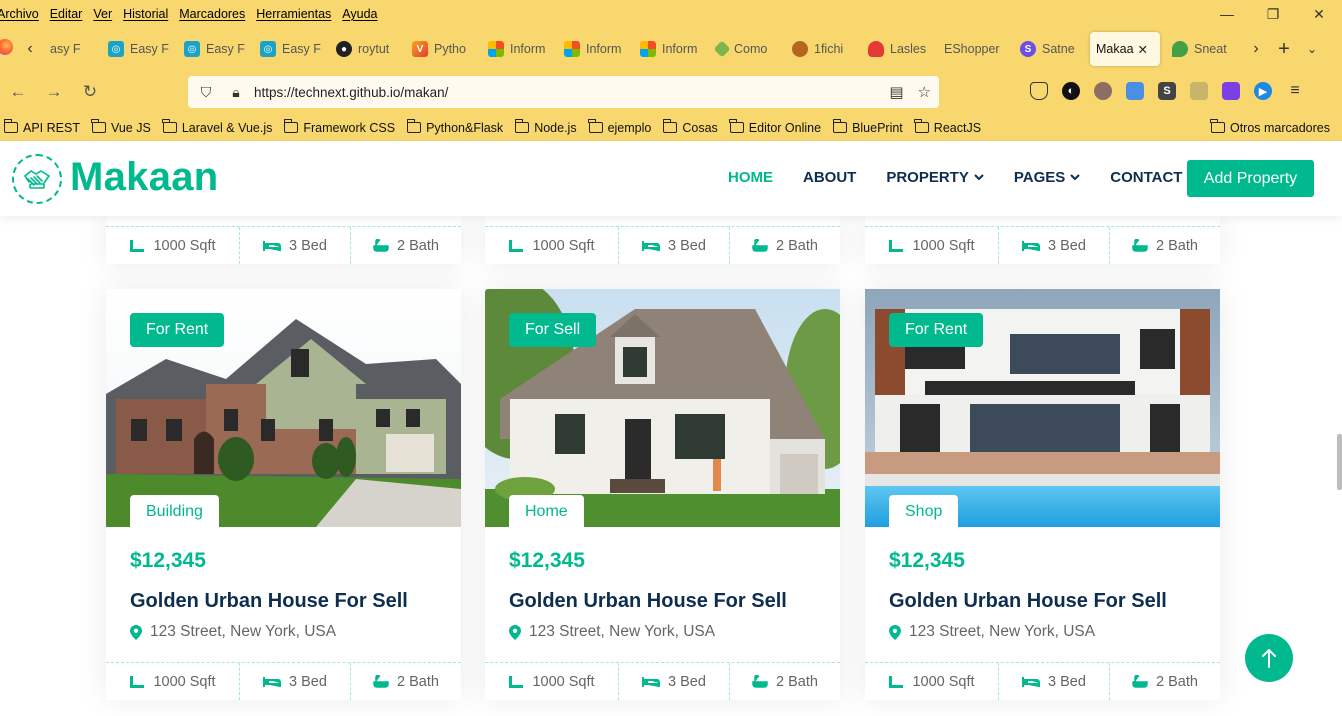 This screenshot has width=1342, height=716. What do you see at coordinates (546, 511) in the screenshot?
I see `property-type-badge: Home` at bounding box center [546, 511].